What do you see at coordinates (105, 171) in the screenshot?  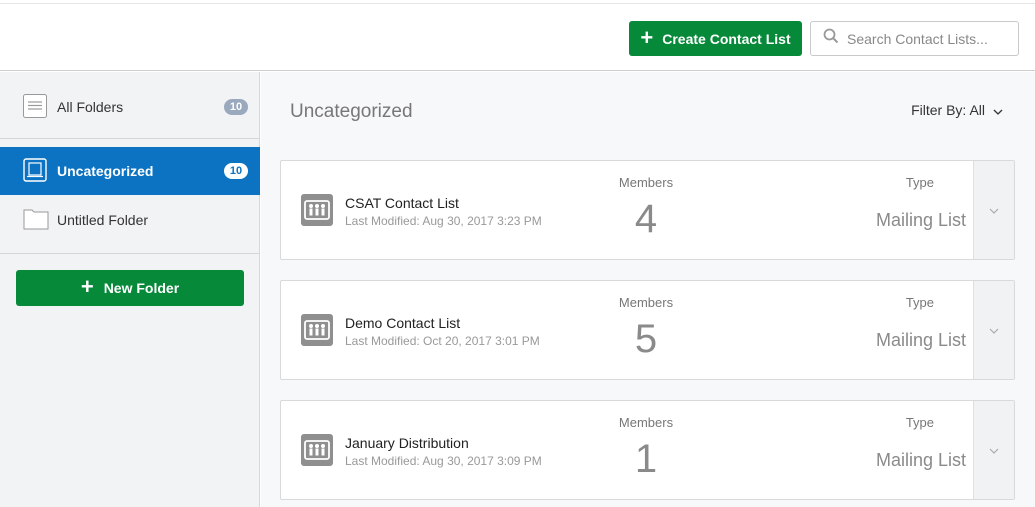 I see `sidebar-item-label: Uncategorized` at bounding box center [105, 171].